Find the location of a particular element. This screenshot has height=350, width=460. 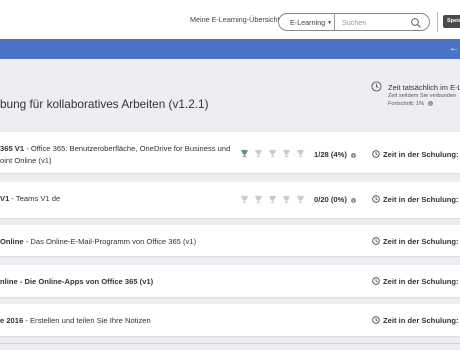

search-divider is located at coordinates (334, 22).